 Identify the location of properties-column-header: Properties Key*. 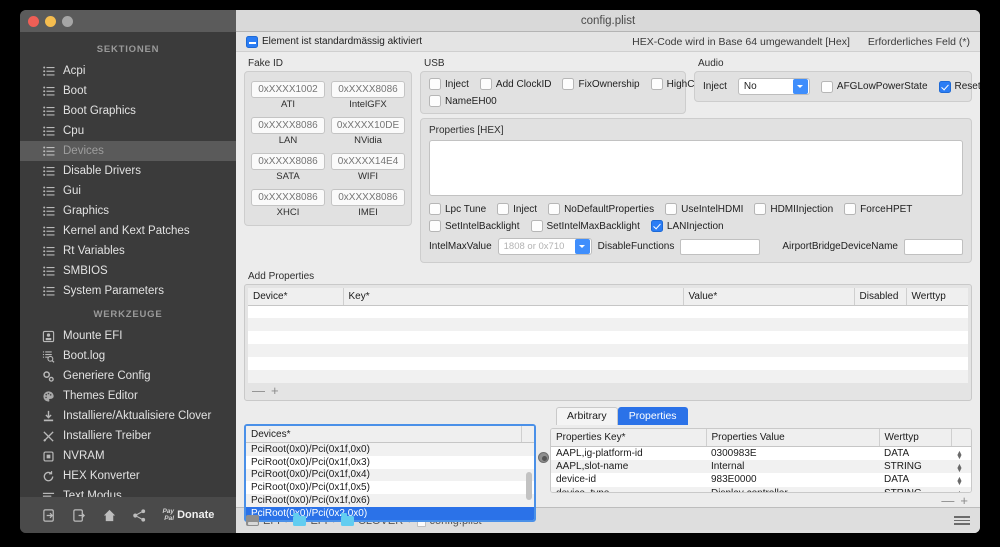
(629, 438).